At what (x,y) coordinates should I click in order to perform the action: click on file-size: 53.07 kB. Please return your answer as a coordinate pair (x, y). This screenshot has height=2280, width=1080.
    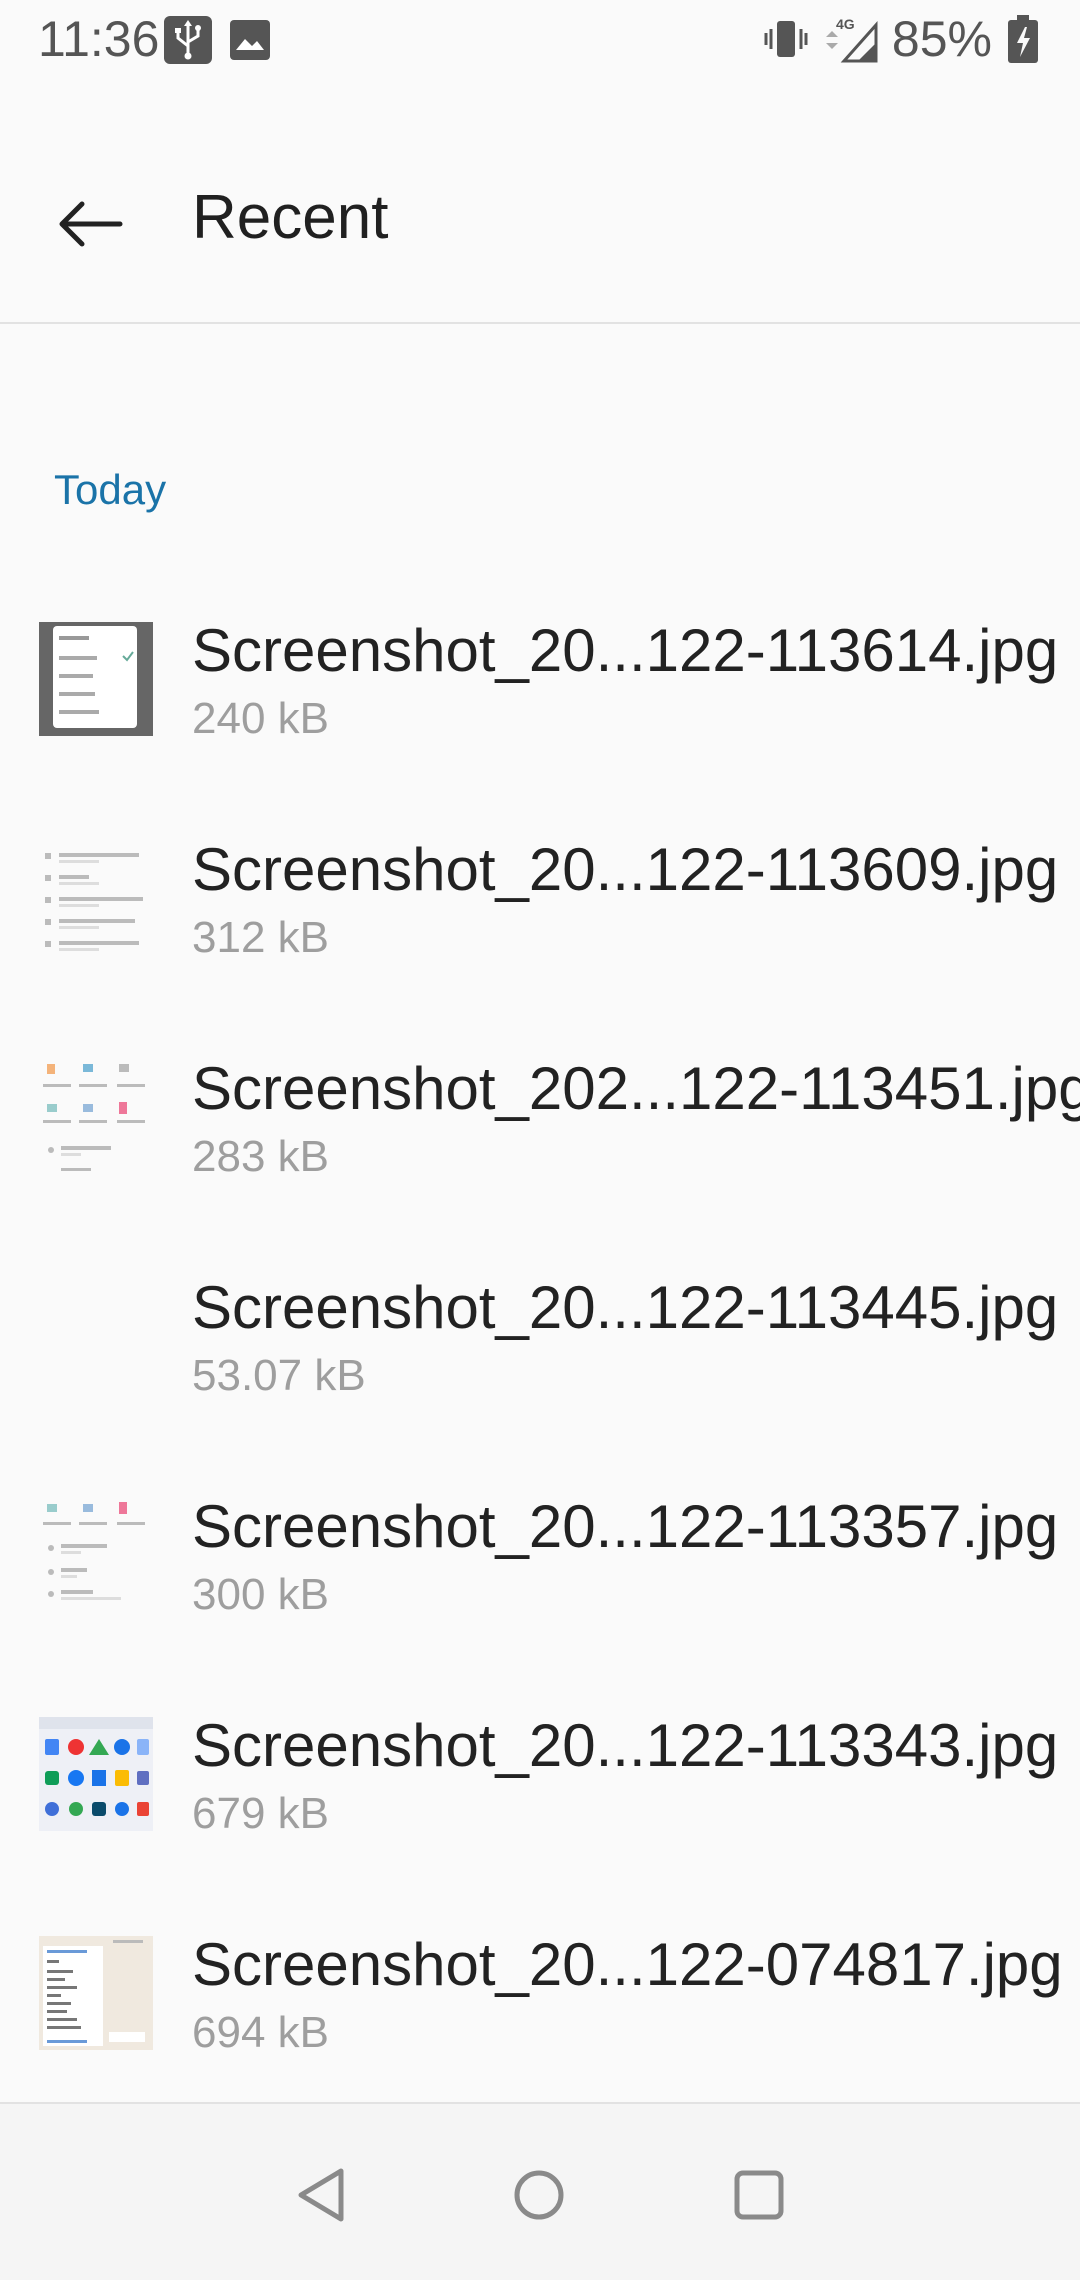
    Looking at the image, I should click on (279, 1375).